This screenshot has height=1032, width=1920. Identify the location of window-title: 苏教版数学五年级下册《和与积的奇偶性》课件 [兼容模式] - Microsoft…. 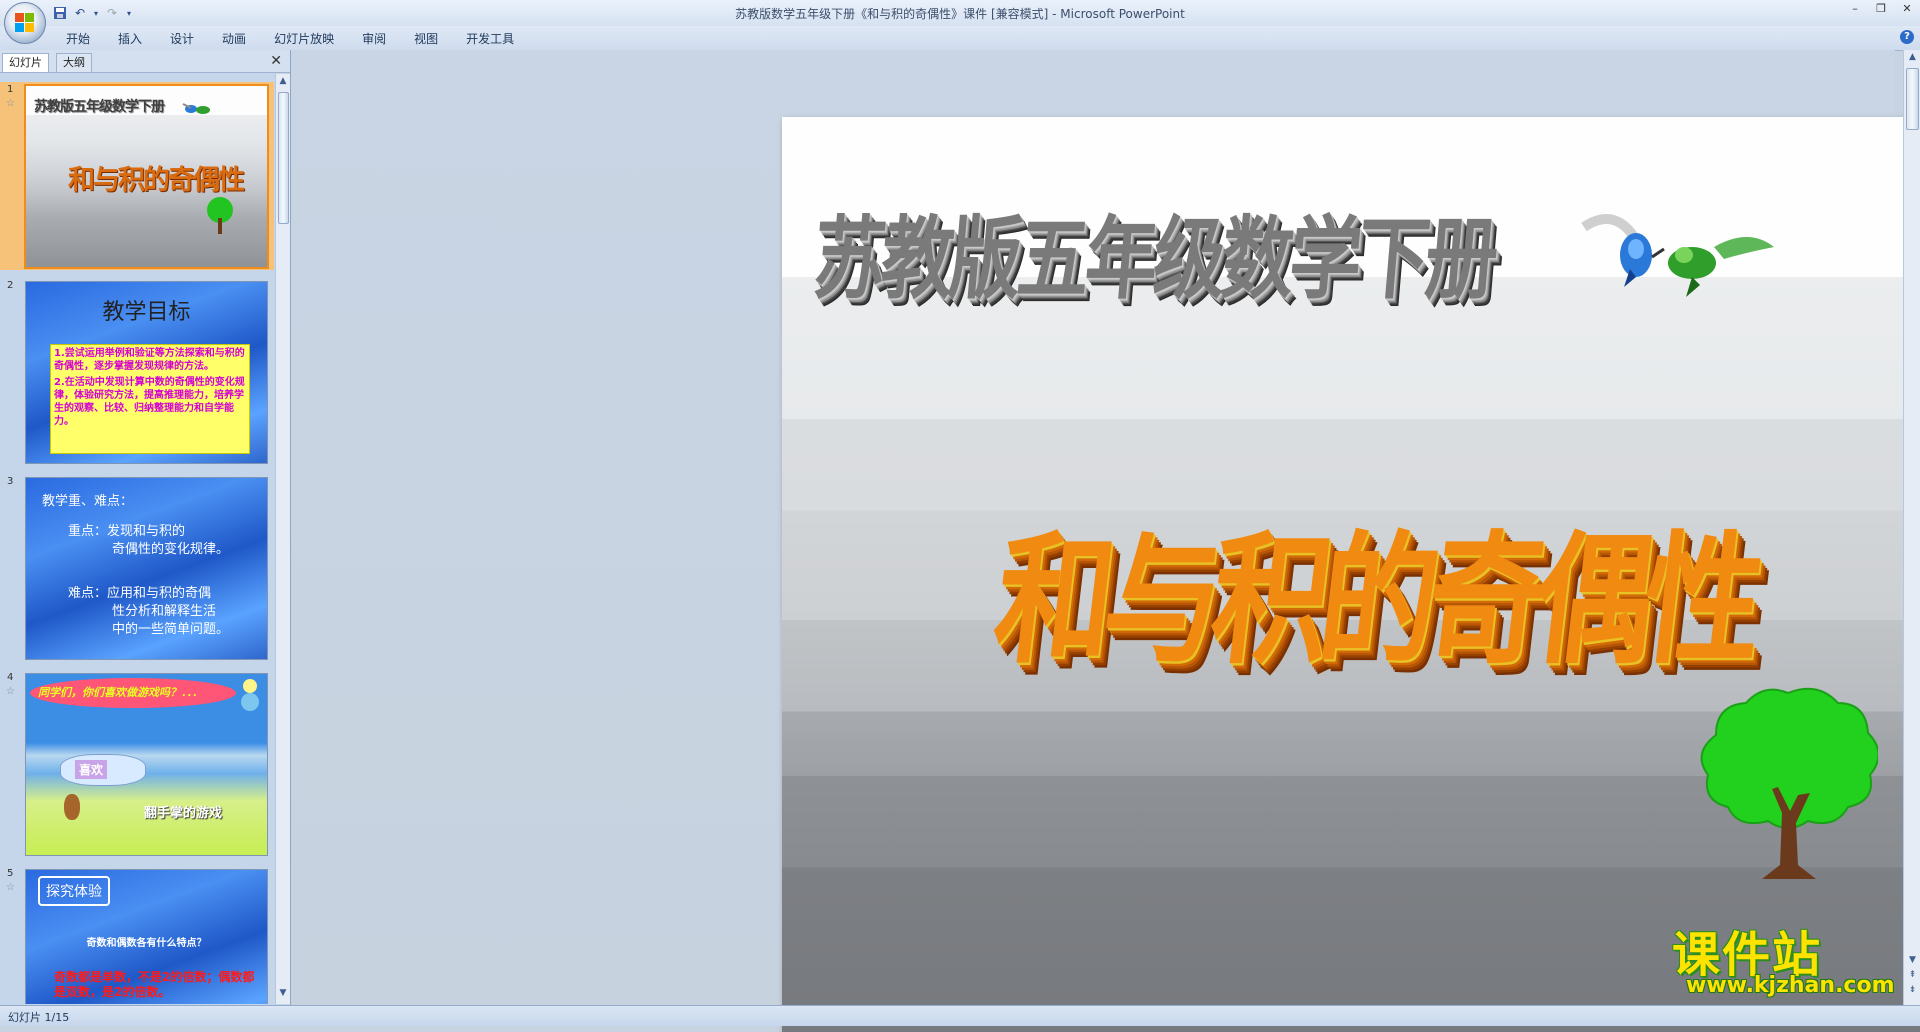
(960, 14).